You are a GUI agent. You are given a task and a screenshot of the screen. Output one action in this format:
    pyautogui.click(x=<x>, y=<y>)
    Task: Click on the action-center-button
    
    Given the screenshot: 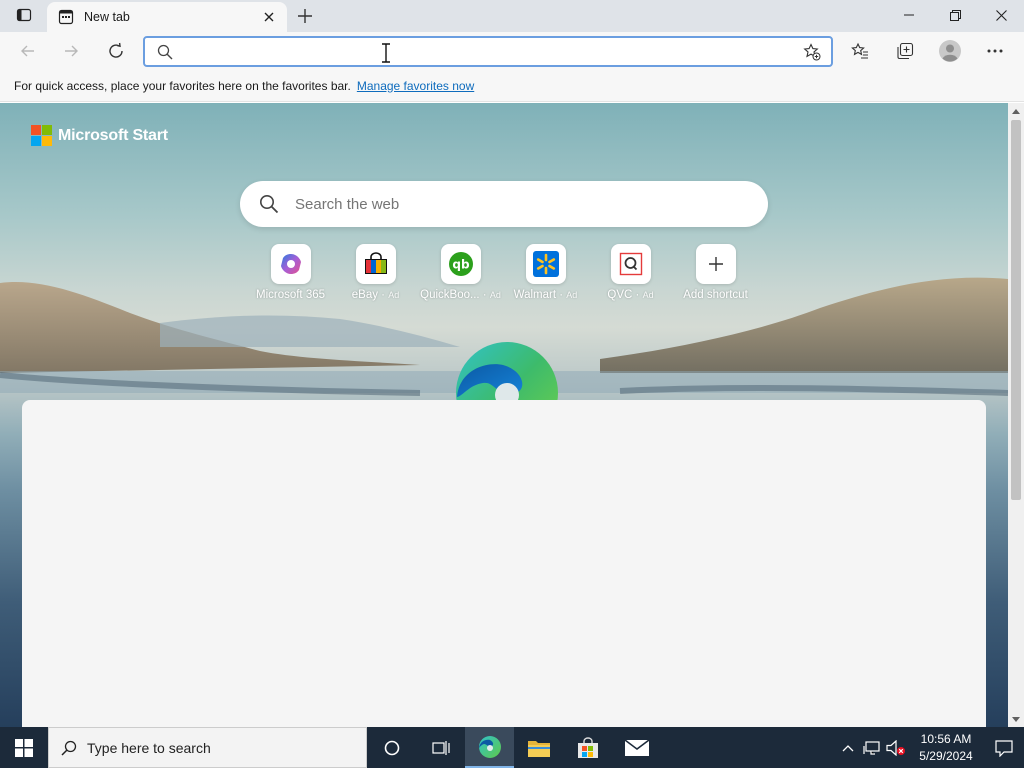 What is the action you would take?
    pyautogui.click(x=1004, y=747)
    